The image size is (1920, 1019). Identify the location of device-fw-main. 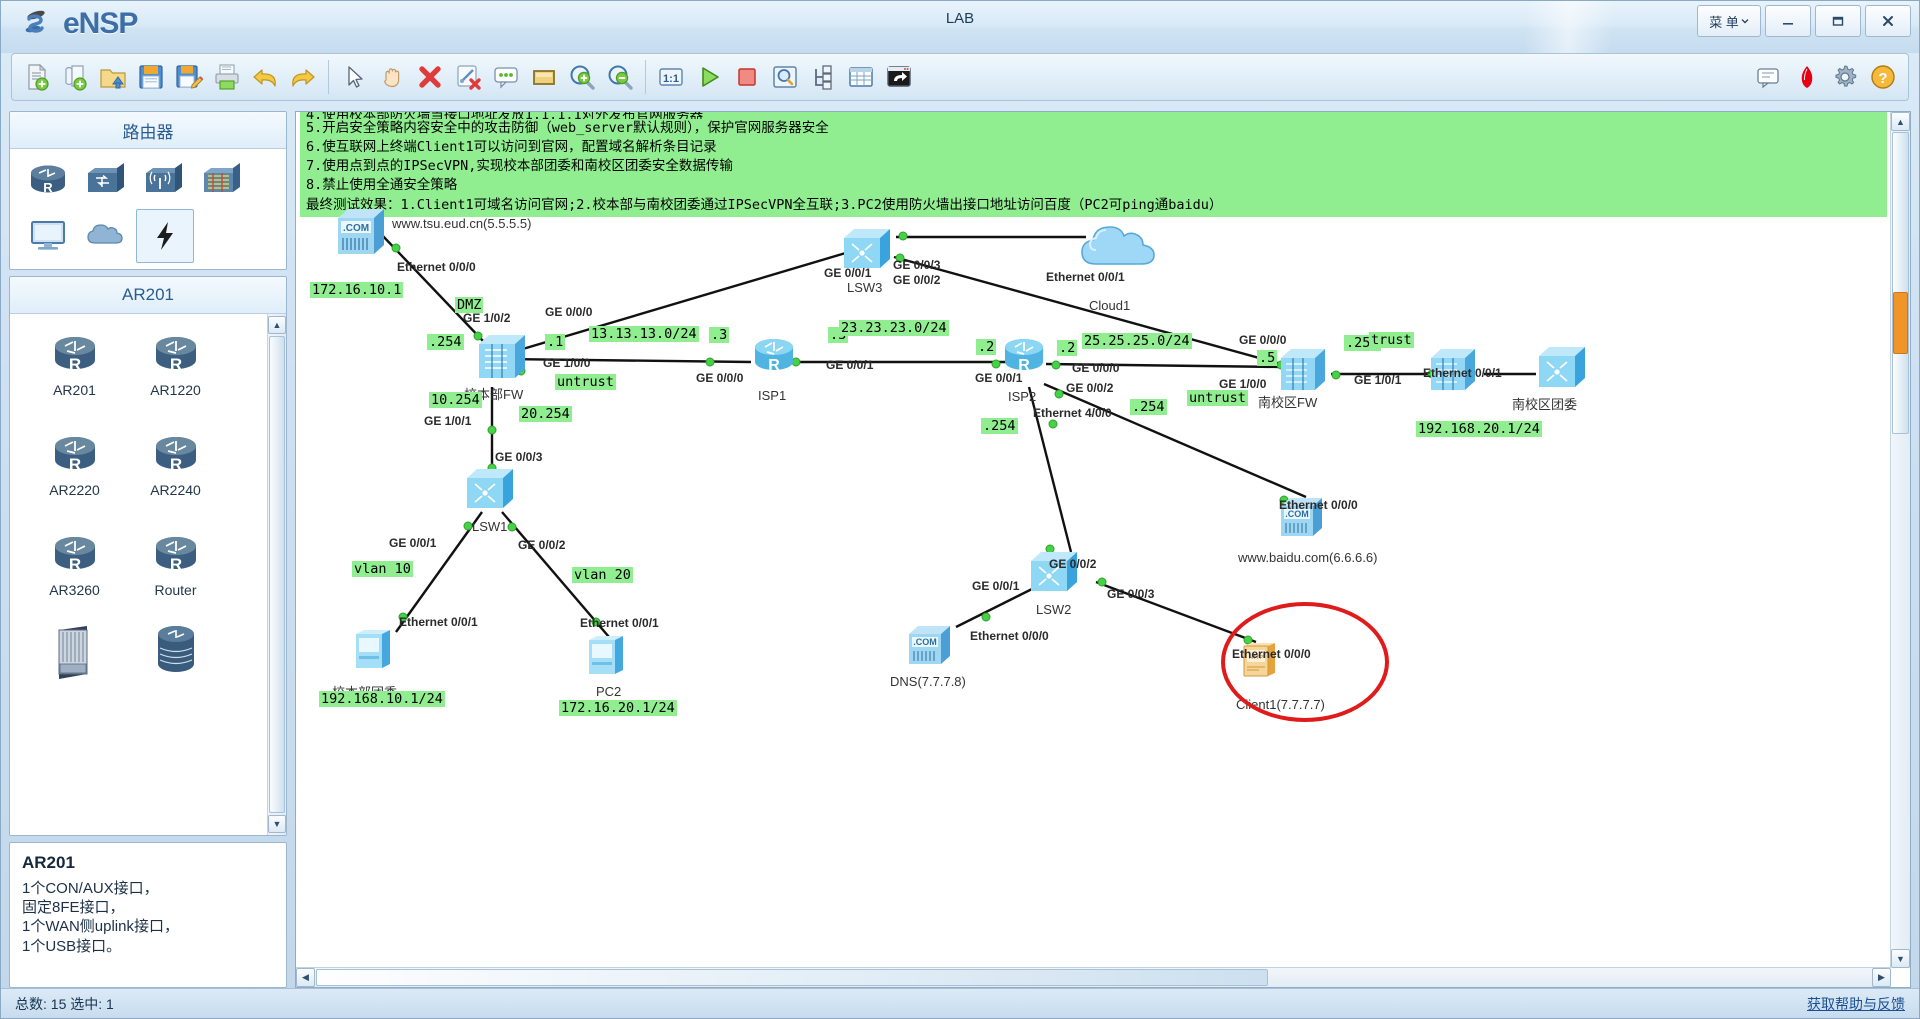
(505, 360).